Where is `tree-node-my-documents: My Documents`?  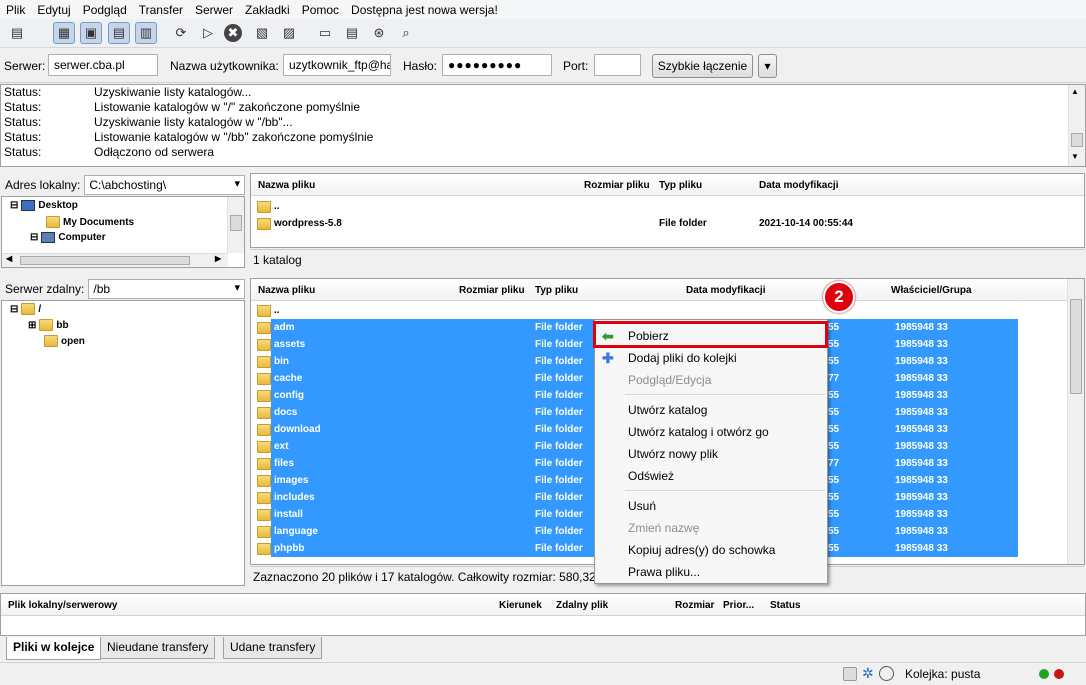
tree-node-my-documents: My Documents is located at coordinates (90, 222).